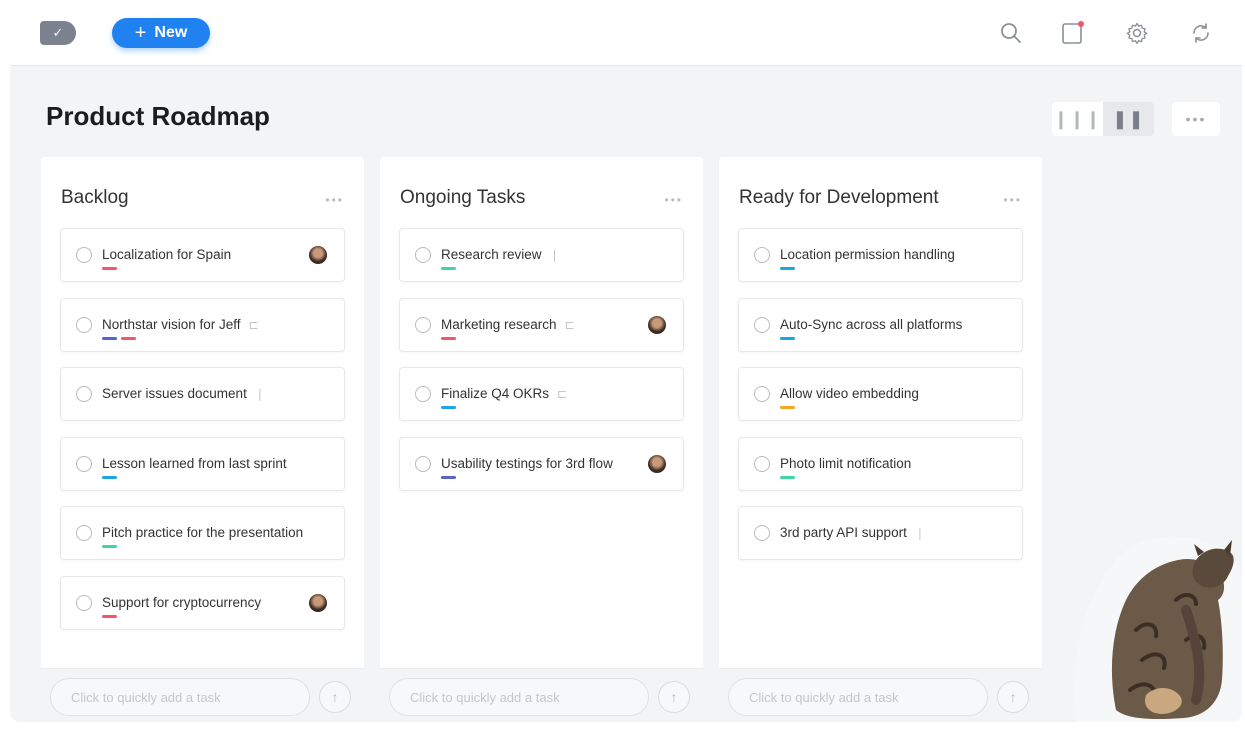  I want to click on task-card: Marketing research ⊏, so click(541, 324).